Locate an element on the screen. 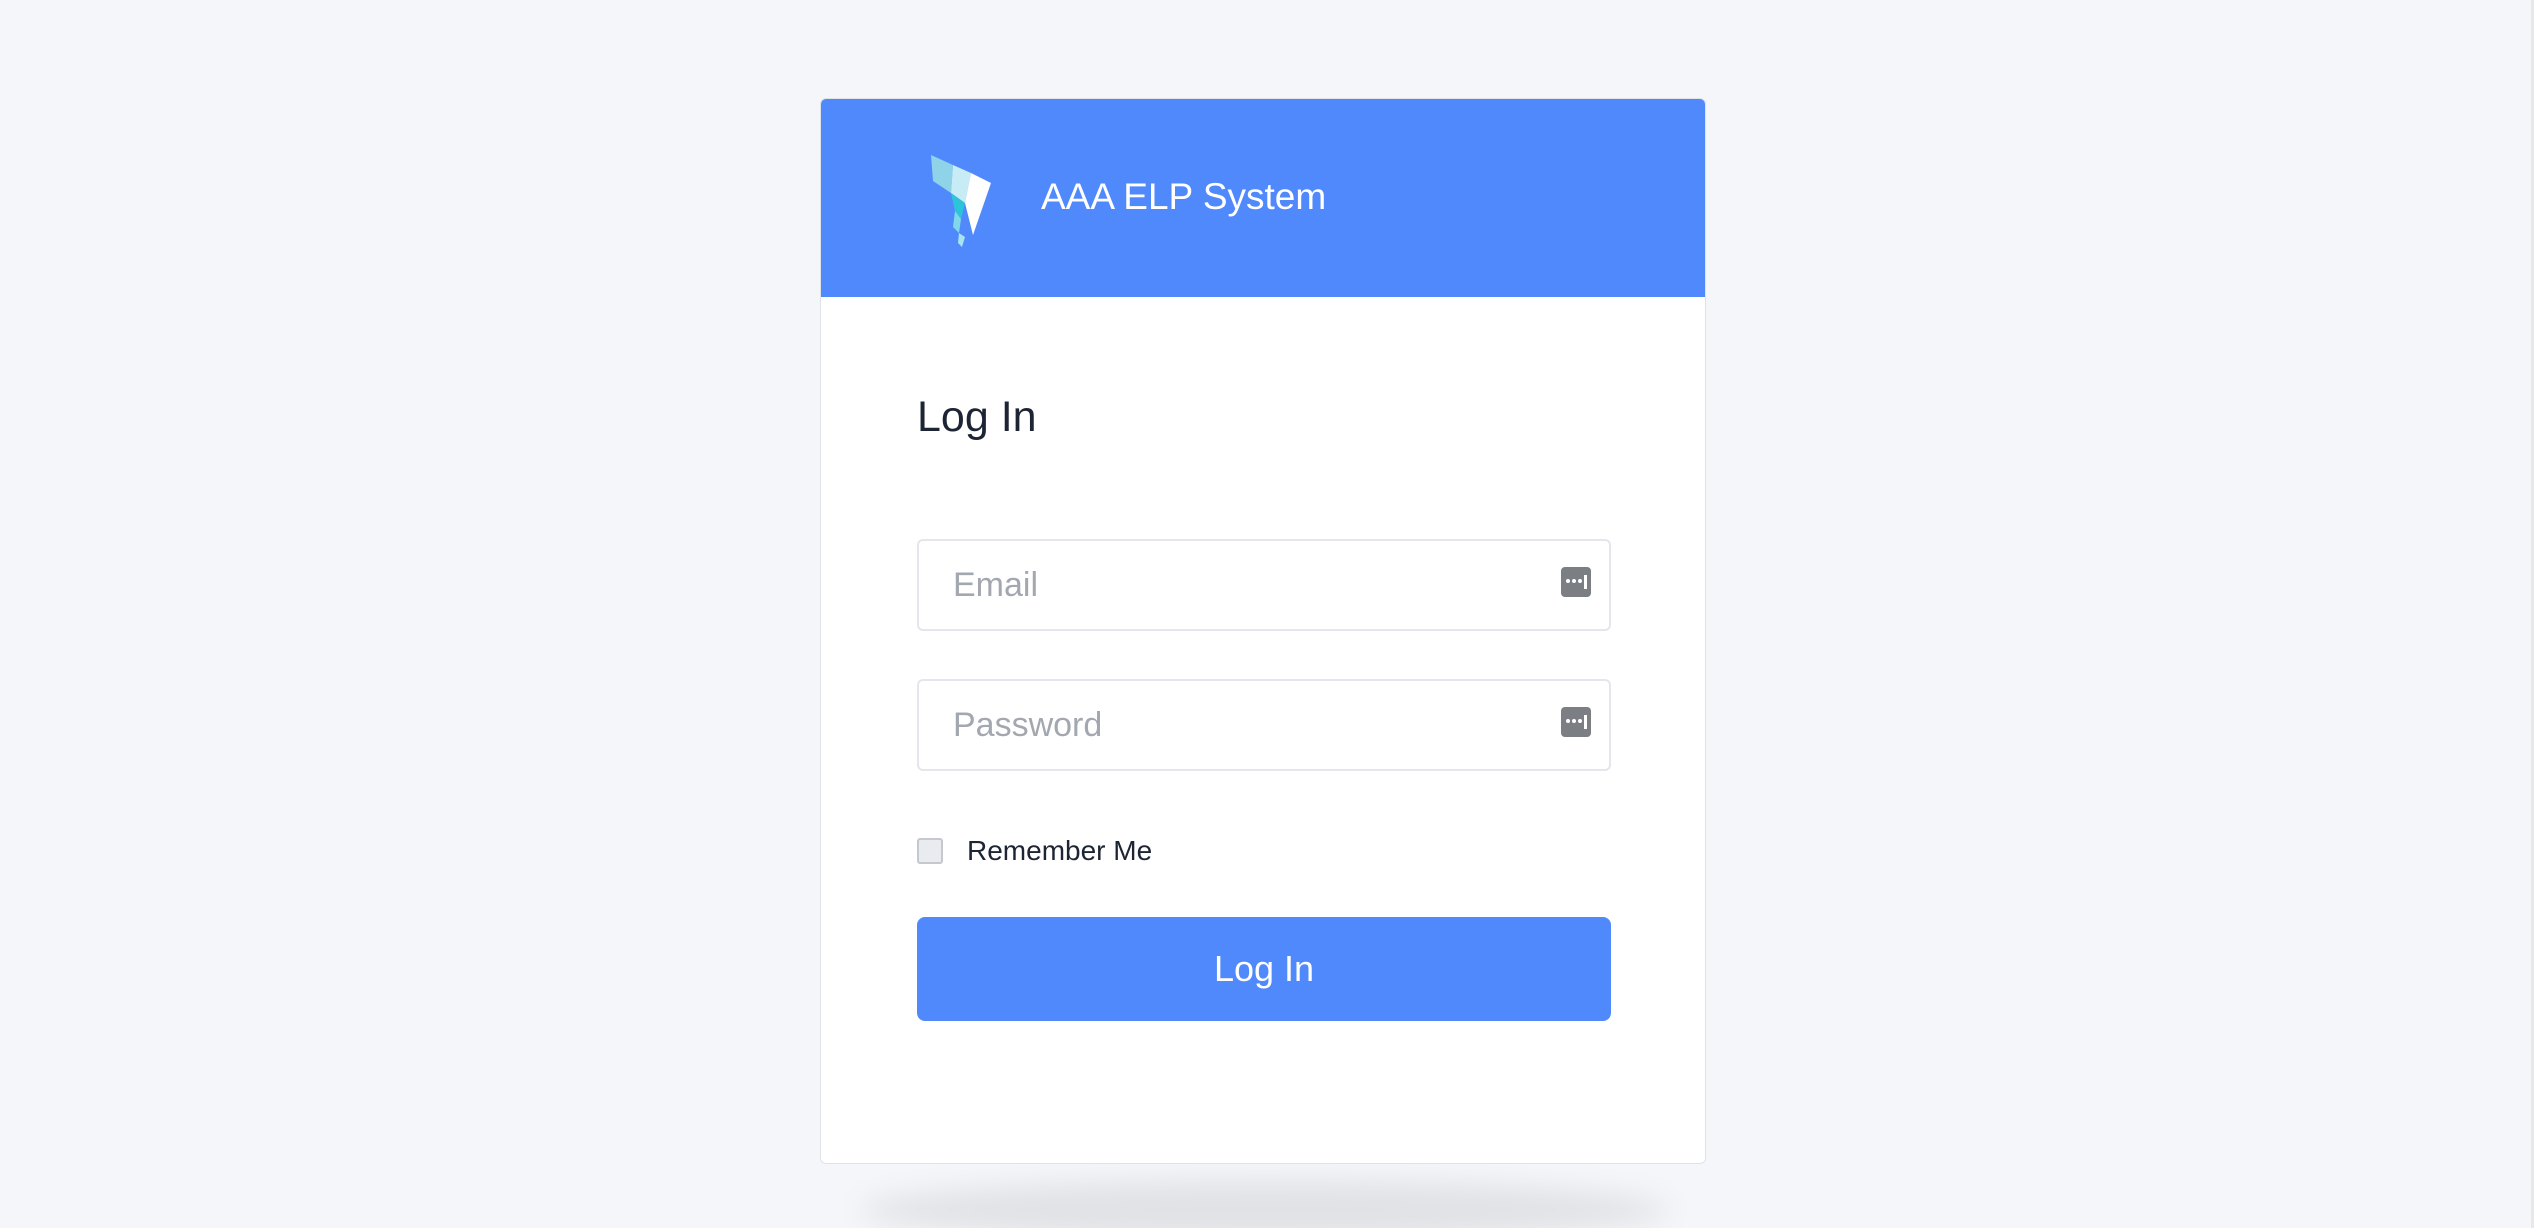 This screenshot has width=2534, height=1228. card-header: AAA ELP System is located at coordinates (1263, 198).